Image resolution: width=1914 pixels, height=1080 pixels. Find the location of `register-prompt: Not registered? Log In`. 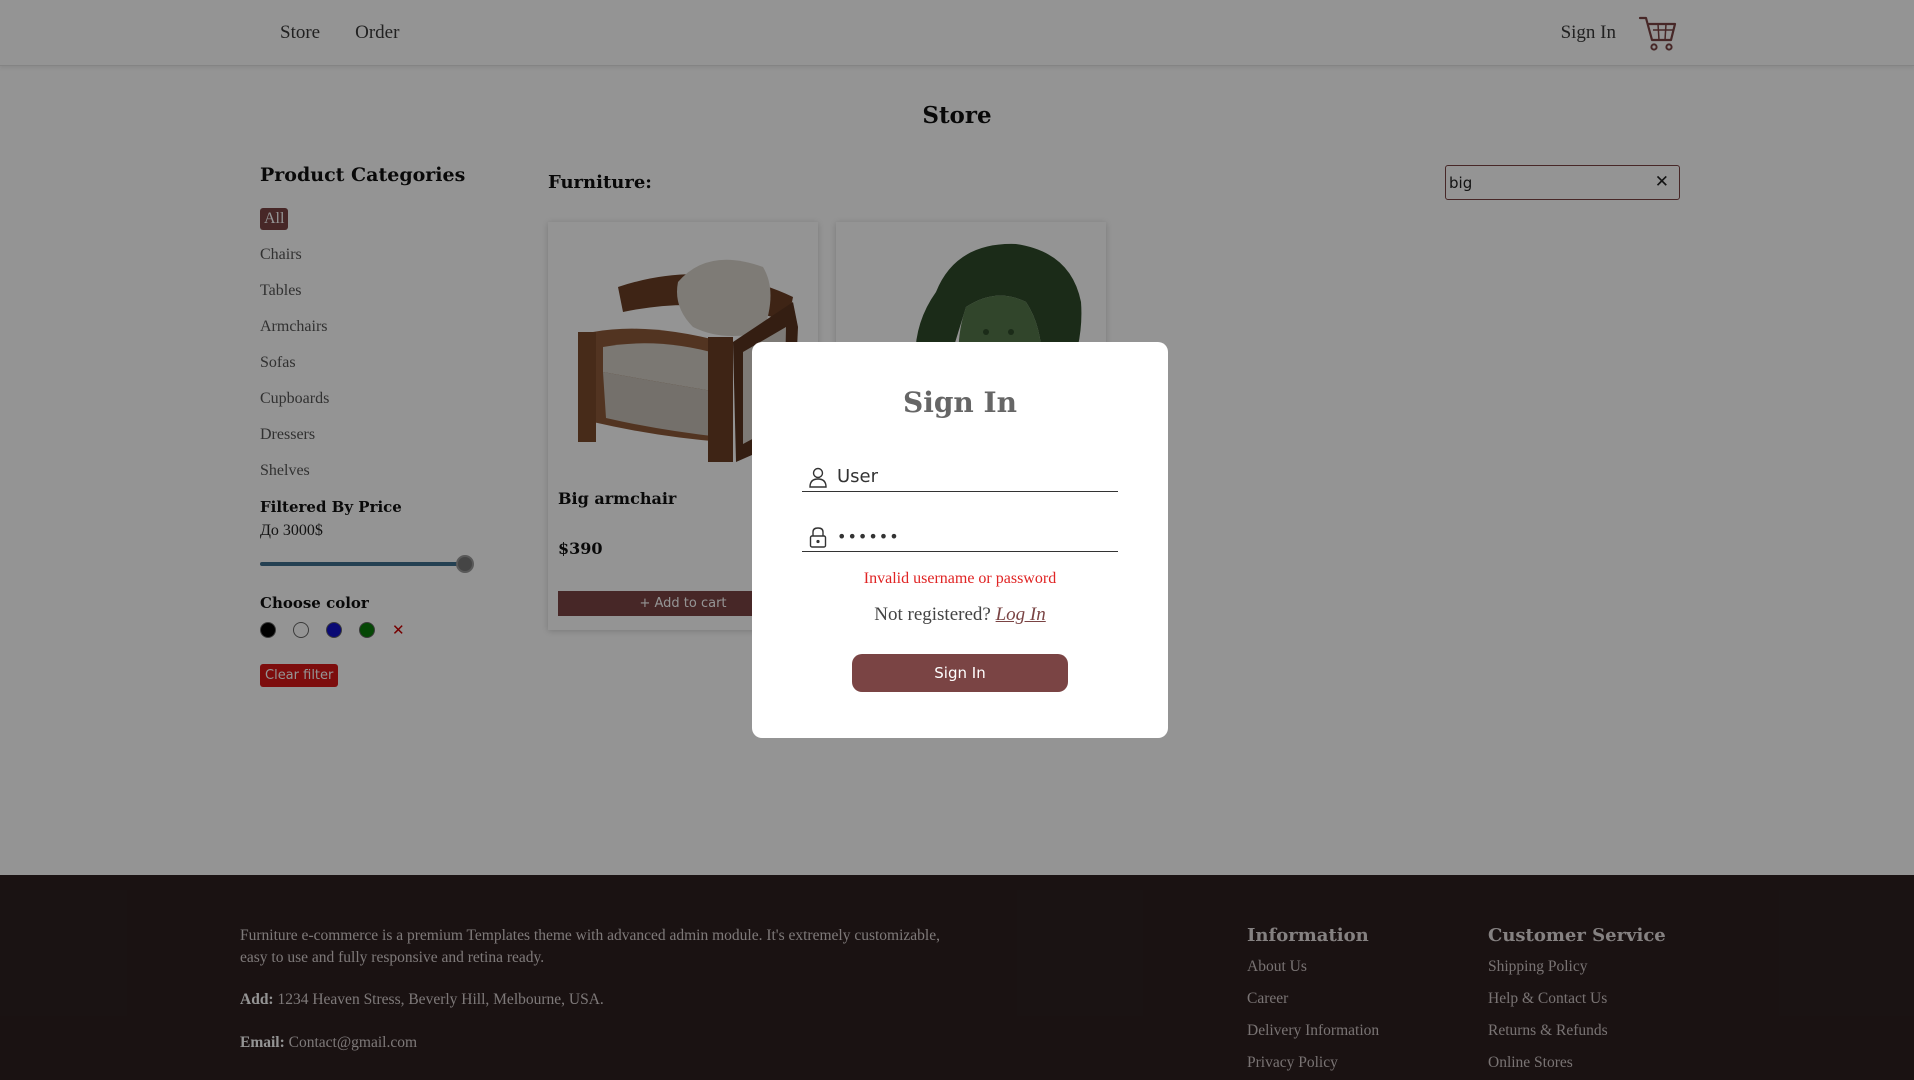

register-prompt: Not registered? Log In is located at coordinates (960, 615).